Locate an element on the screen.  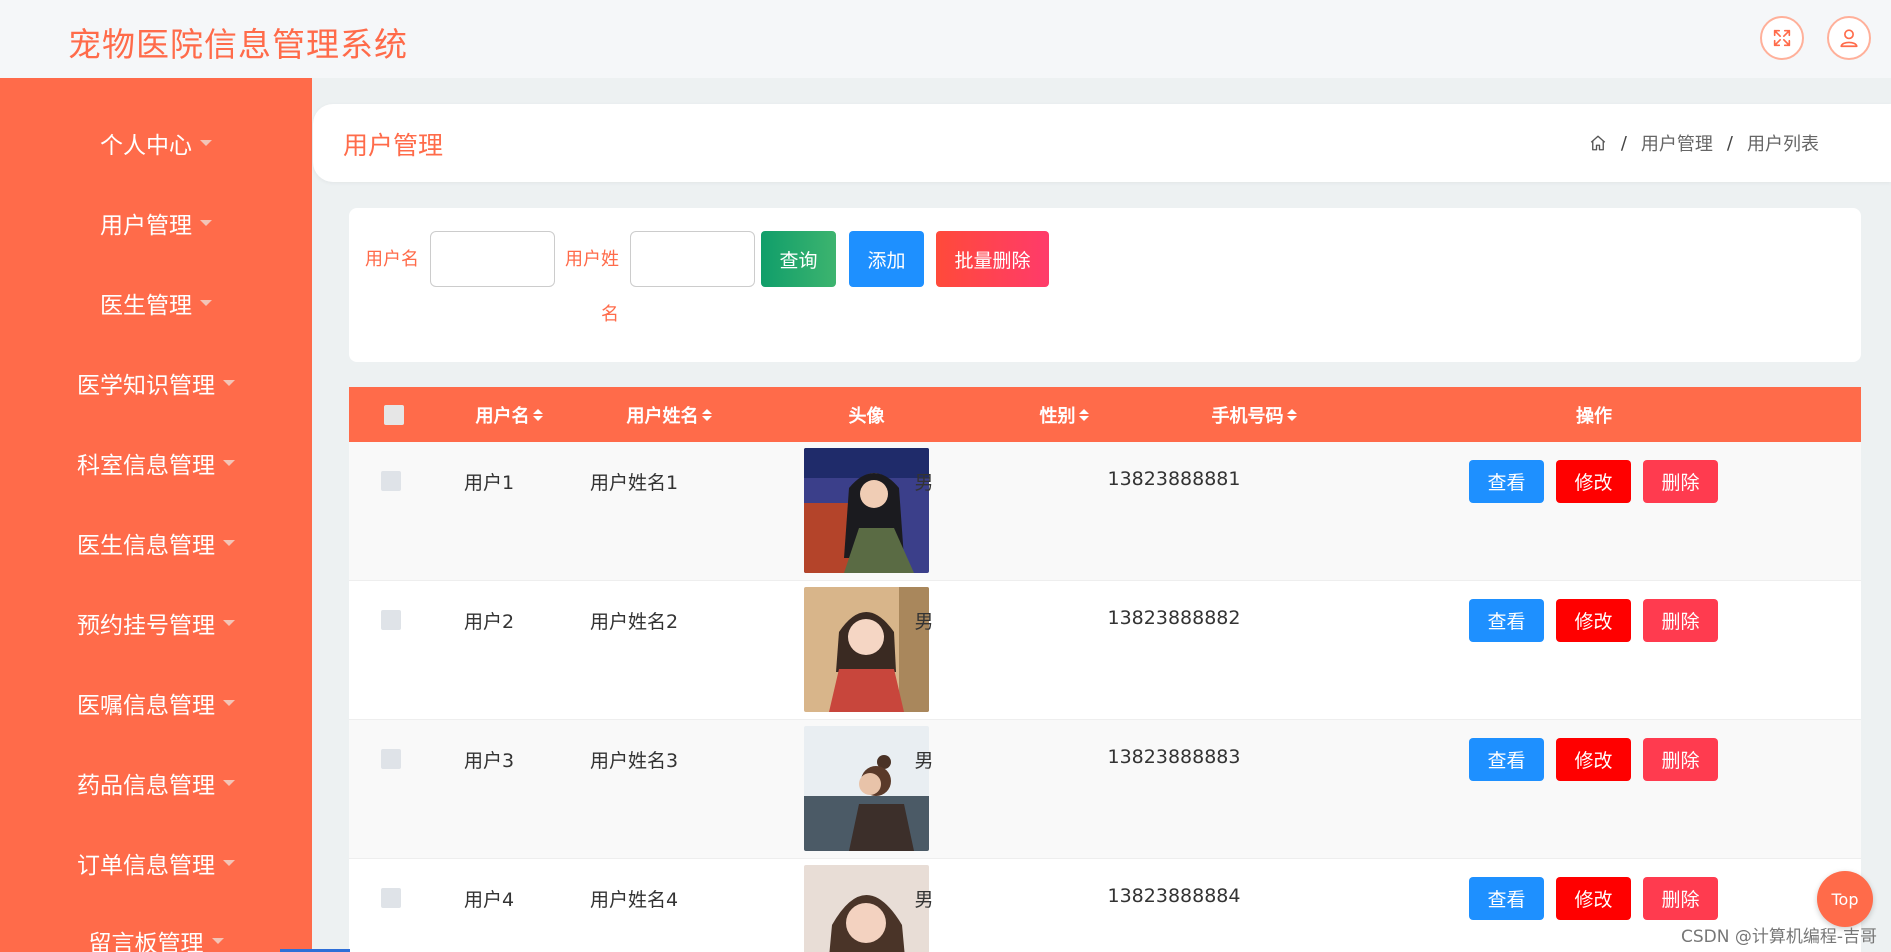
sidebar-item-medical-knowledge: 医学知识管理 is located at coordinates (156, 383).